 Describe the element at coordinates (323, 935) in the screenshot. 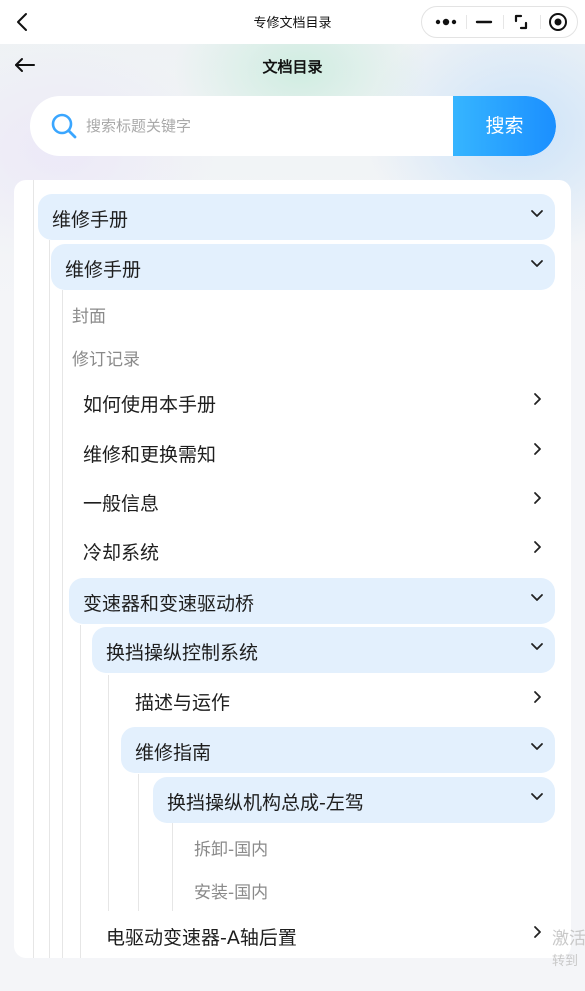

I see `tree-node-e-drive-transmission: 电驱动变速器-A轴后置` at that location.